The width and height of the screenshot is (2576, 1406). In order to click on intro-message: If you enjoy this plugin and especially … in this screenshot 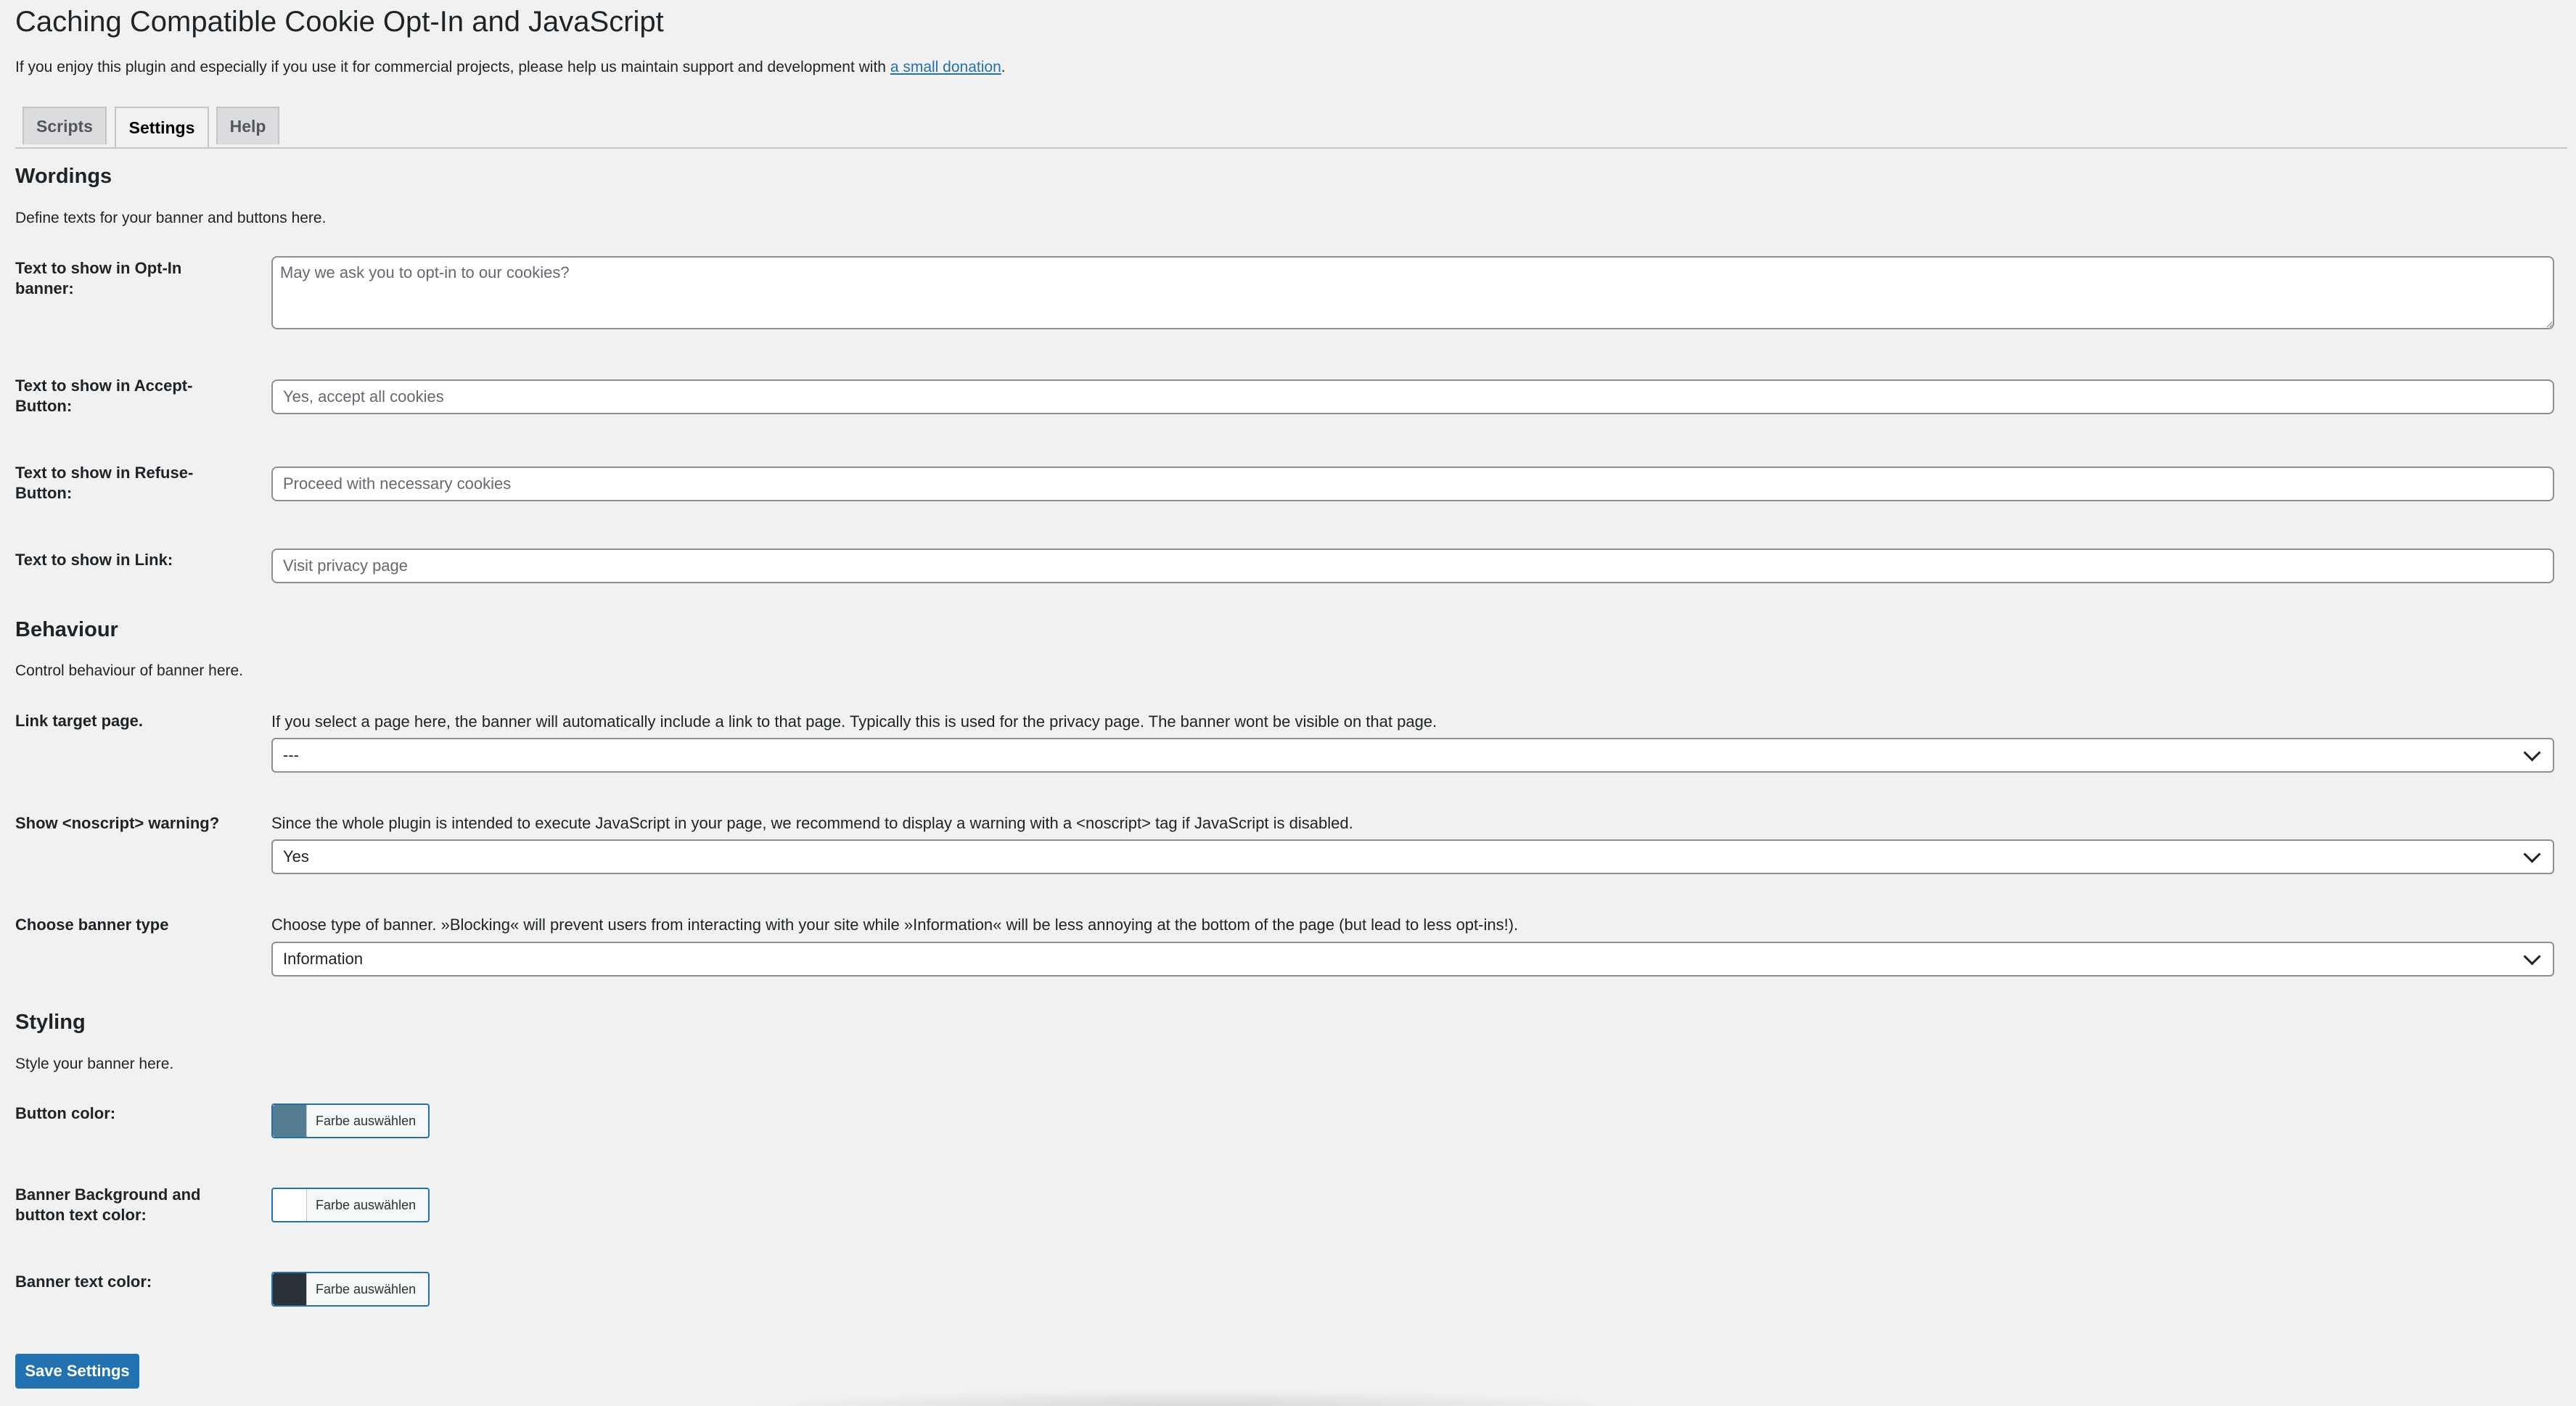, I will do `click(452, 67)`.